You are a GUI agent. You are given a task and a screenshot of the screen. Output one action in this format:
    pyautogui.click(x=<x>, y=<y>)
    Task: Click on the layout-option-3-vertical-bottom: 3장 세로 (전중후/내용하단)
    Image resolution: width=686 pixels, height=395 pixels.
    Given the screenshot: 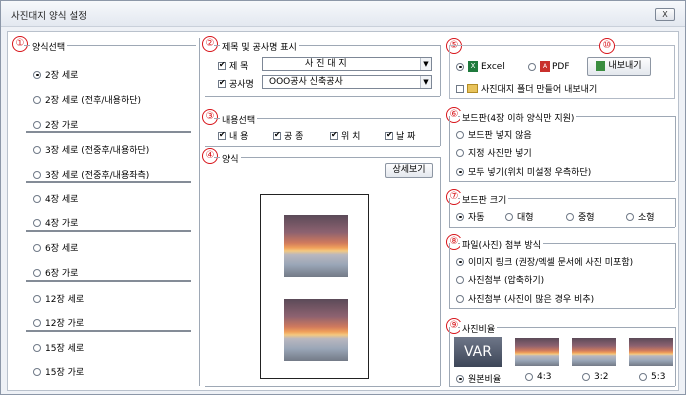 What is the action you would take?
    pyautogui.click(x=91, y=149)
    